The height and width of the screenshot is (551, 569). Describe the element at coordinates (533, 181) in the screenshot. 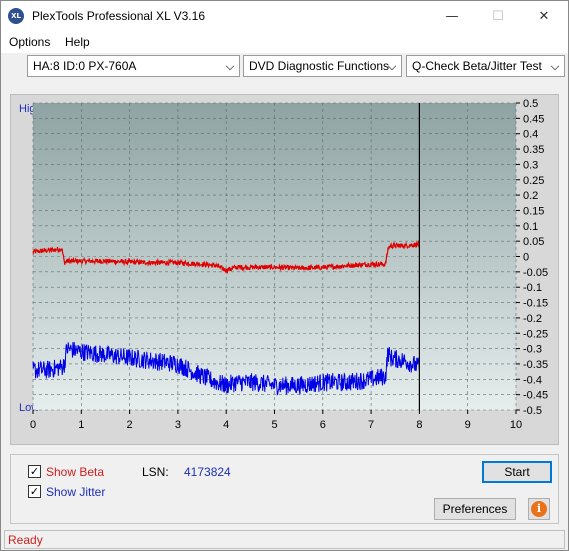

I see `y-tick-label: 0.25` at that location.